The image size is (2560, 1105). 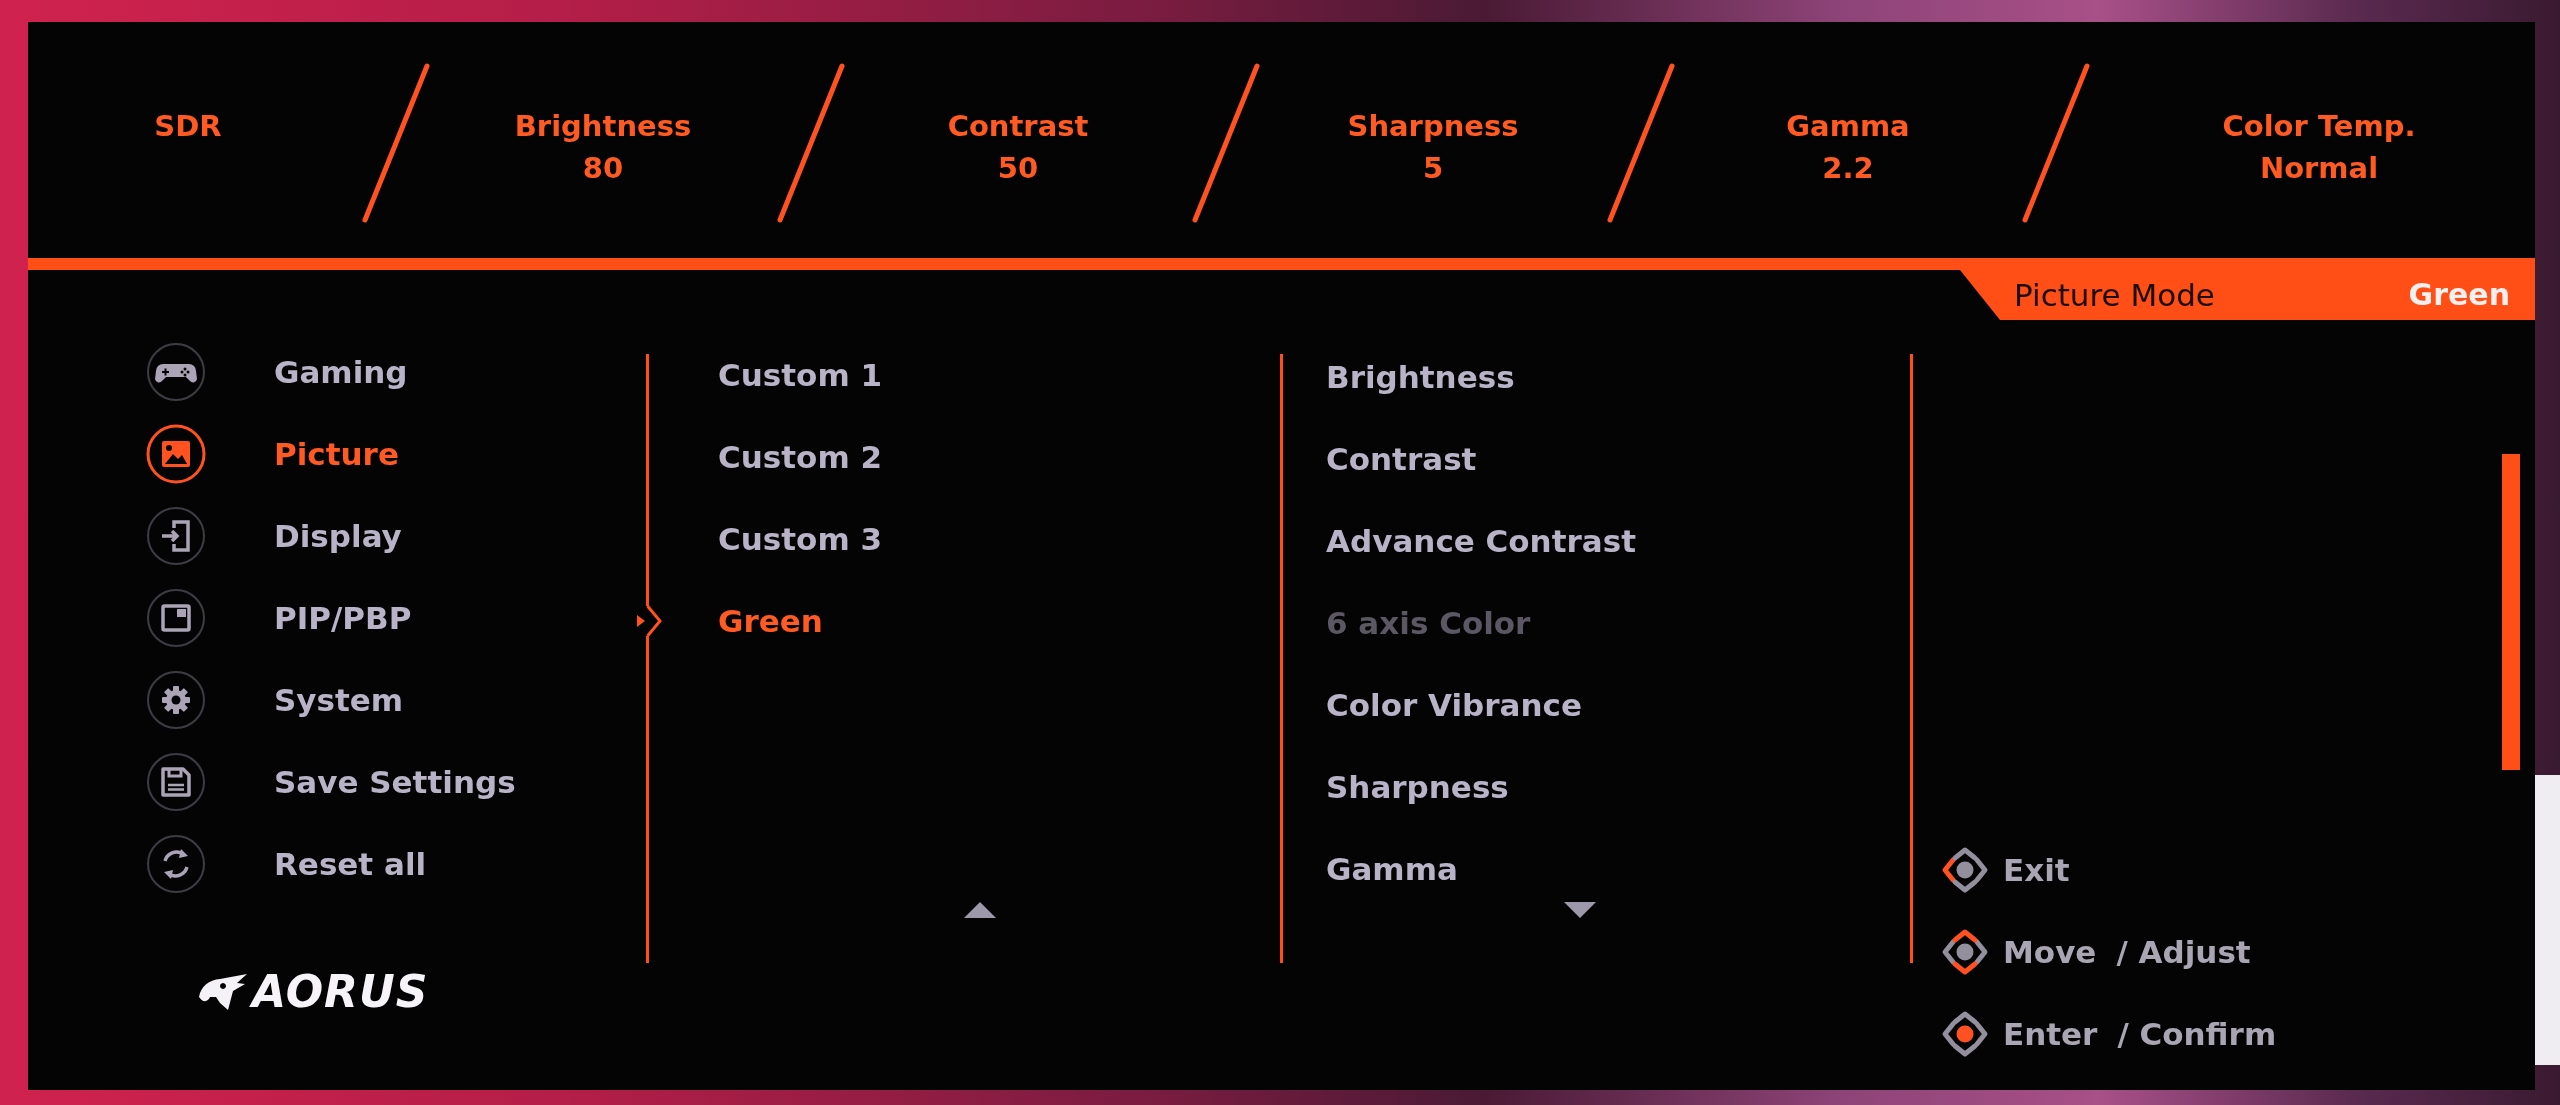 What do you see at coordinates (176, 864) in the screenshot?
I see `circular-arrows-icon` at bounding box center [176, 864].